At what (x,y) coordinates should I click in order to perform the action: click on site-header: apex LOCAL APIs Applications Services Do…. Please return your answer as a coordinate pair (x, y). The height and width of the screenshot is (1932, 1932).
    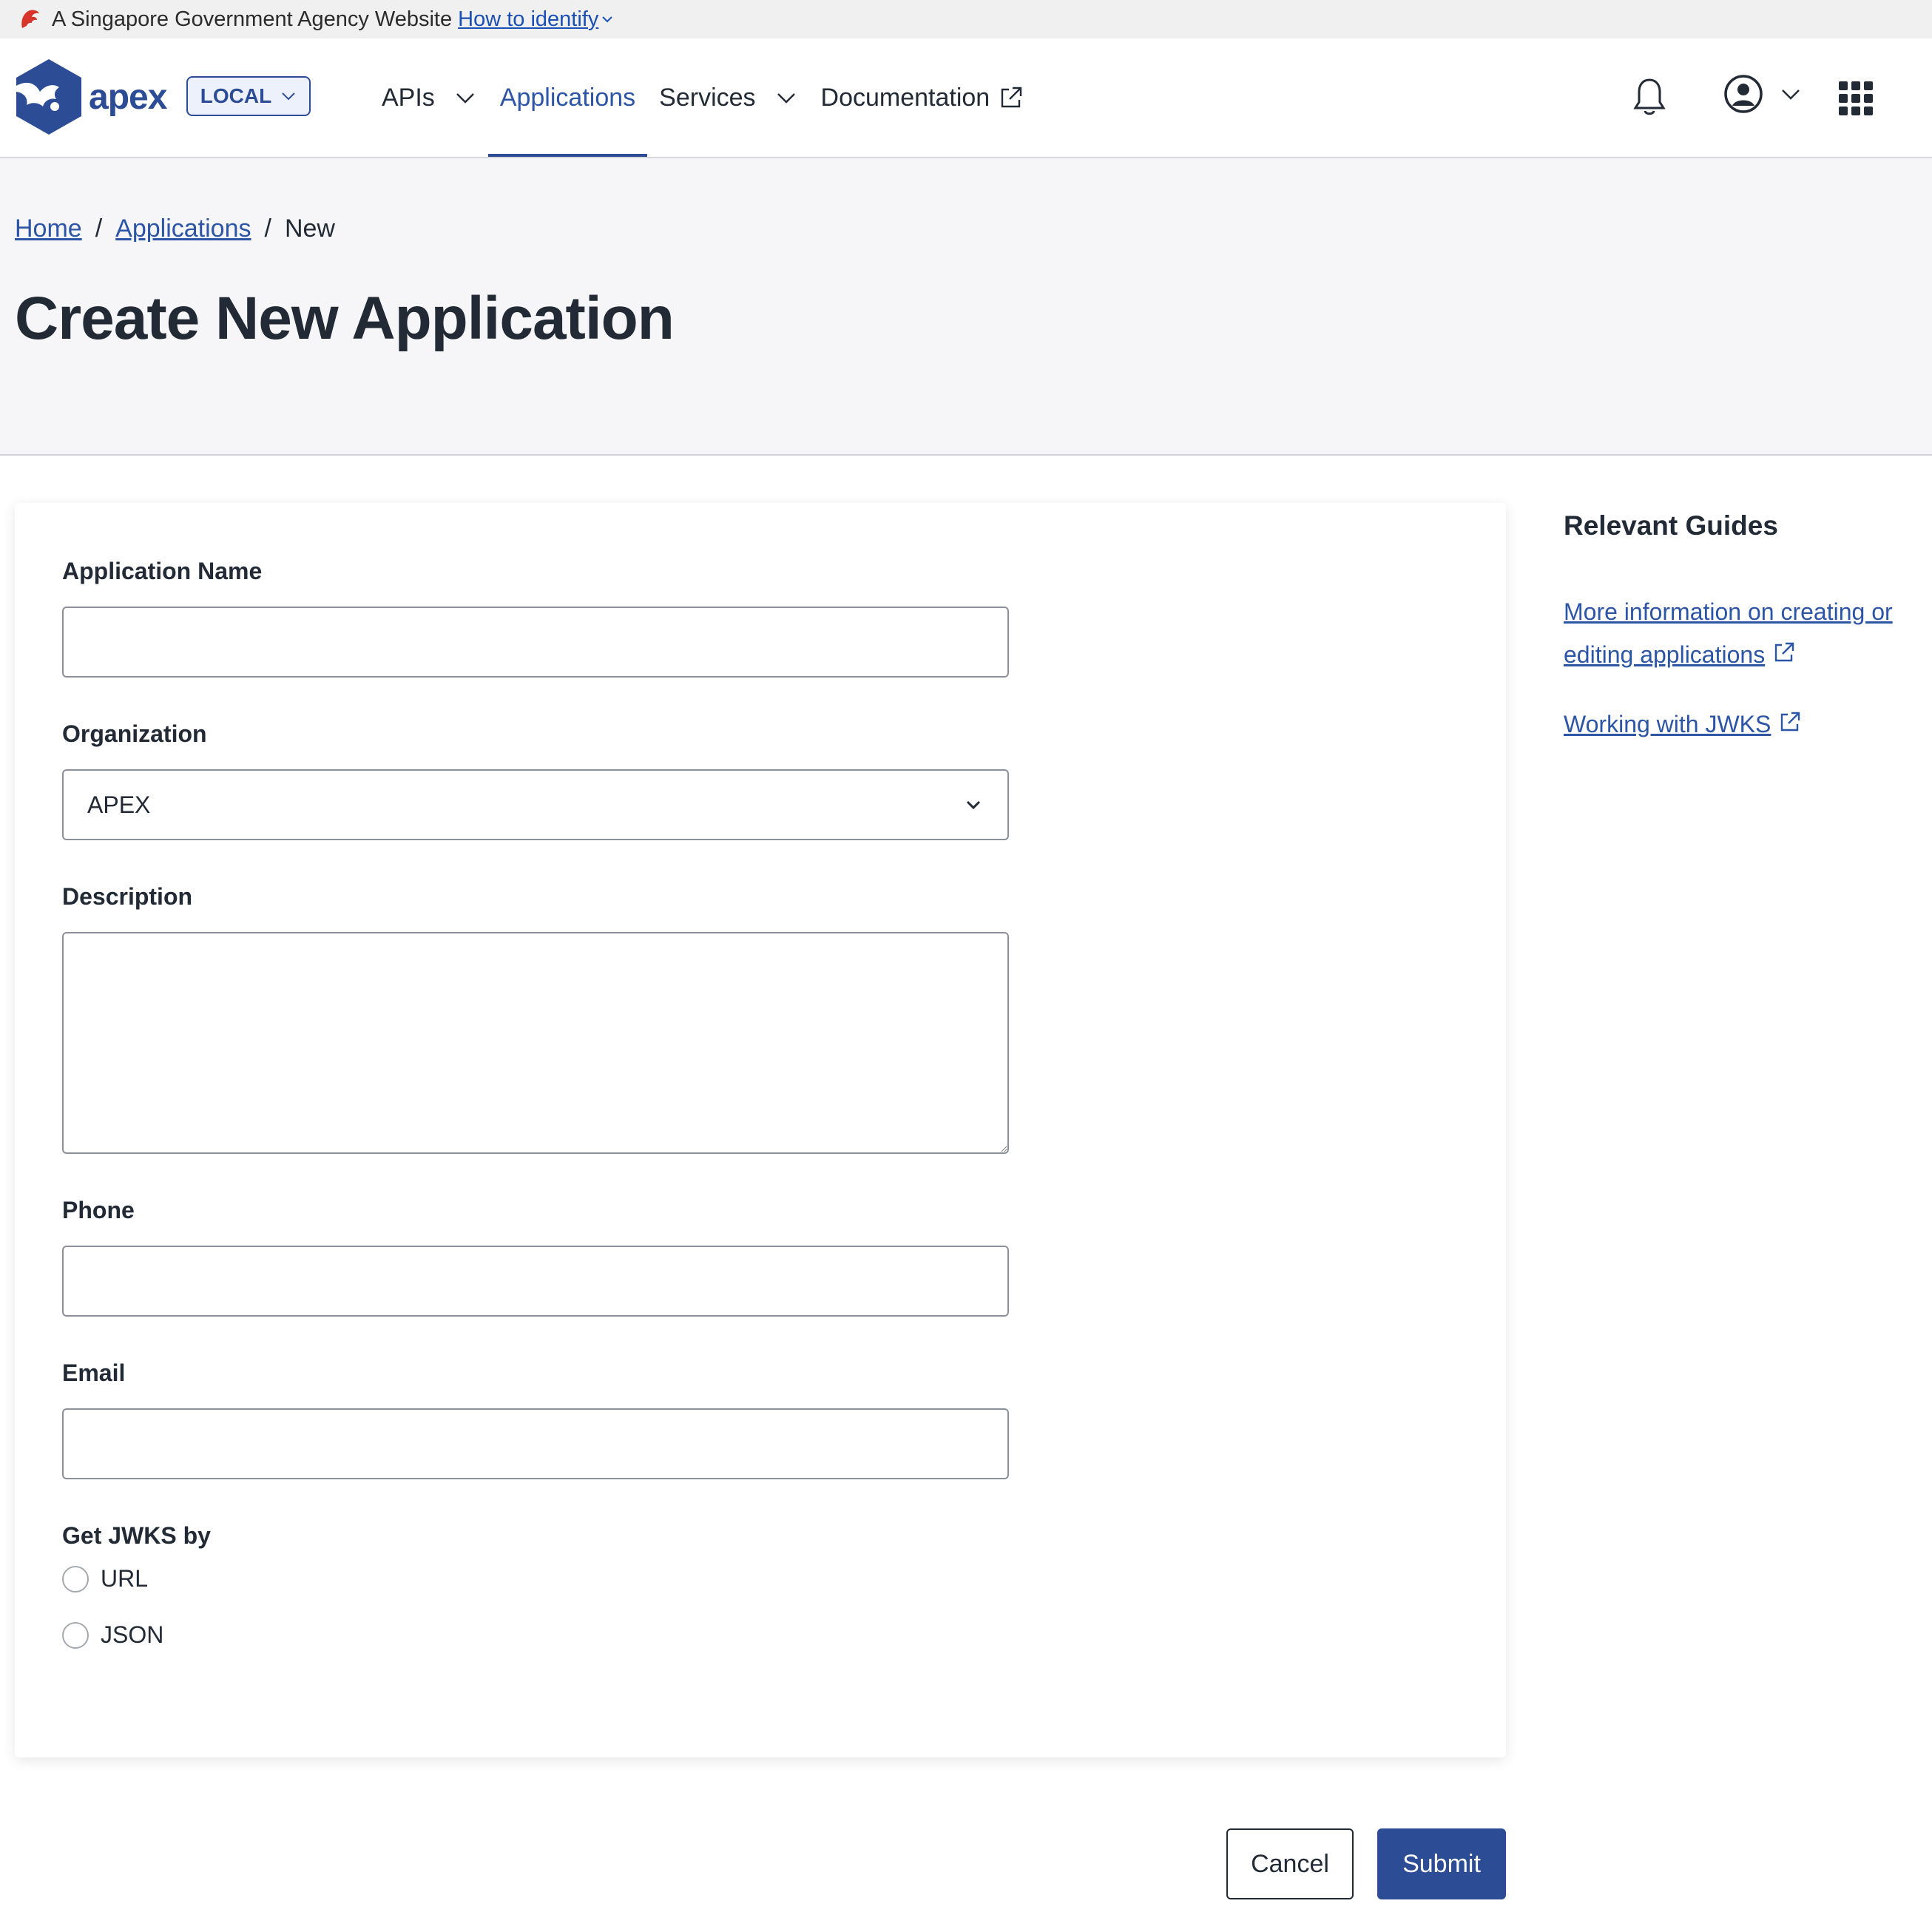
    Looking at the image, I should click on (966, 98).